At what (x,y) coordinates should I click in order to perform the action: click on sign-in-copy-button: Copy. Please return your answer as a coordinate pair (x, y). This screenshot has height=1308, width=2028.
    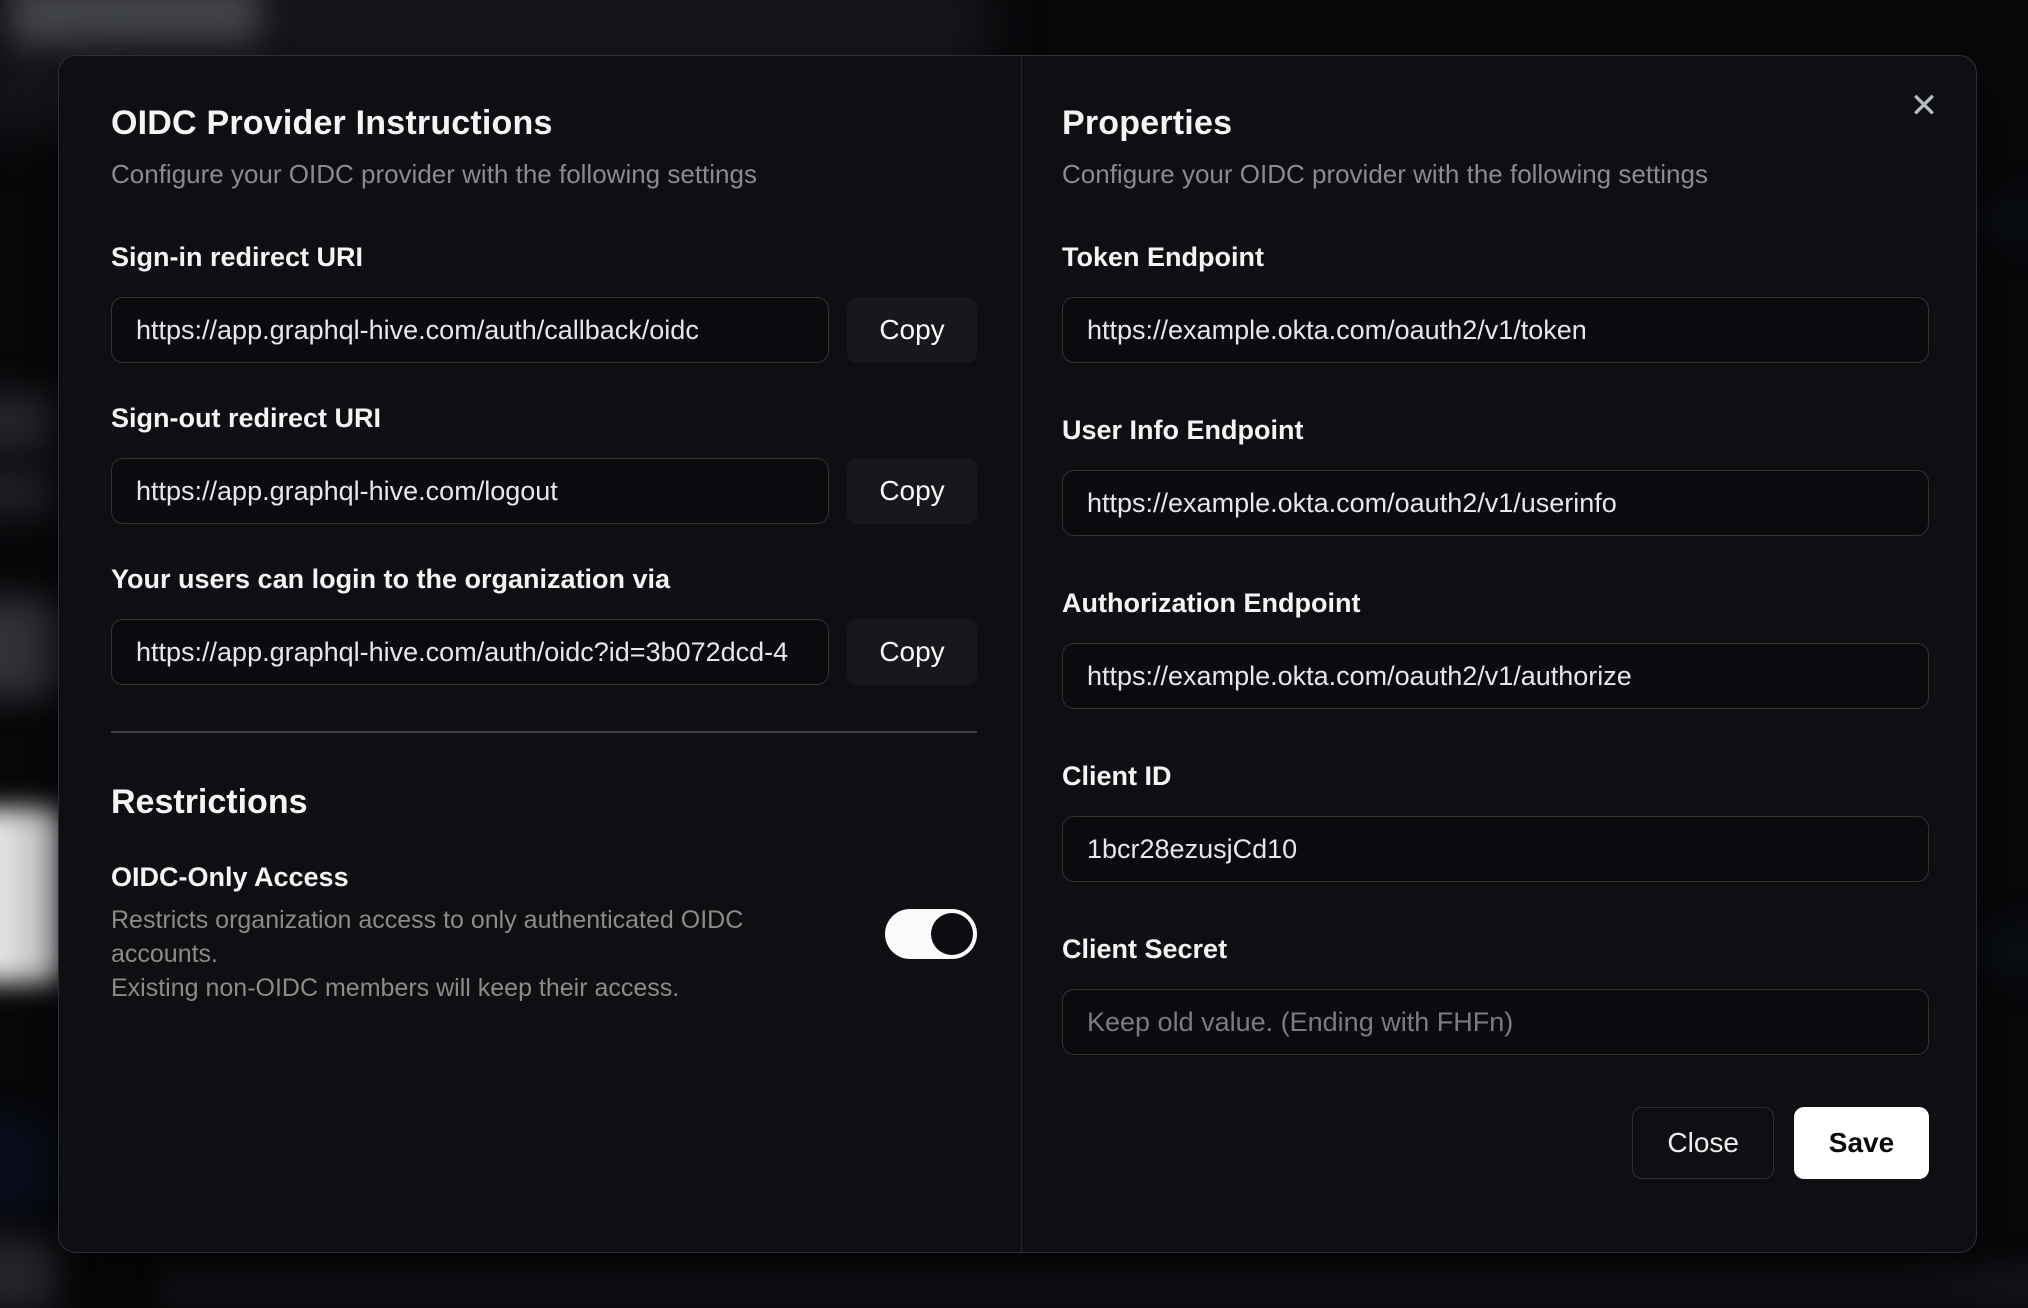
    Looking at the image, I should click on (912, 330).